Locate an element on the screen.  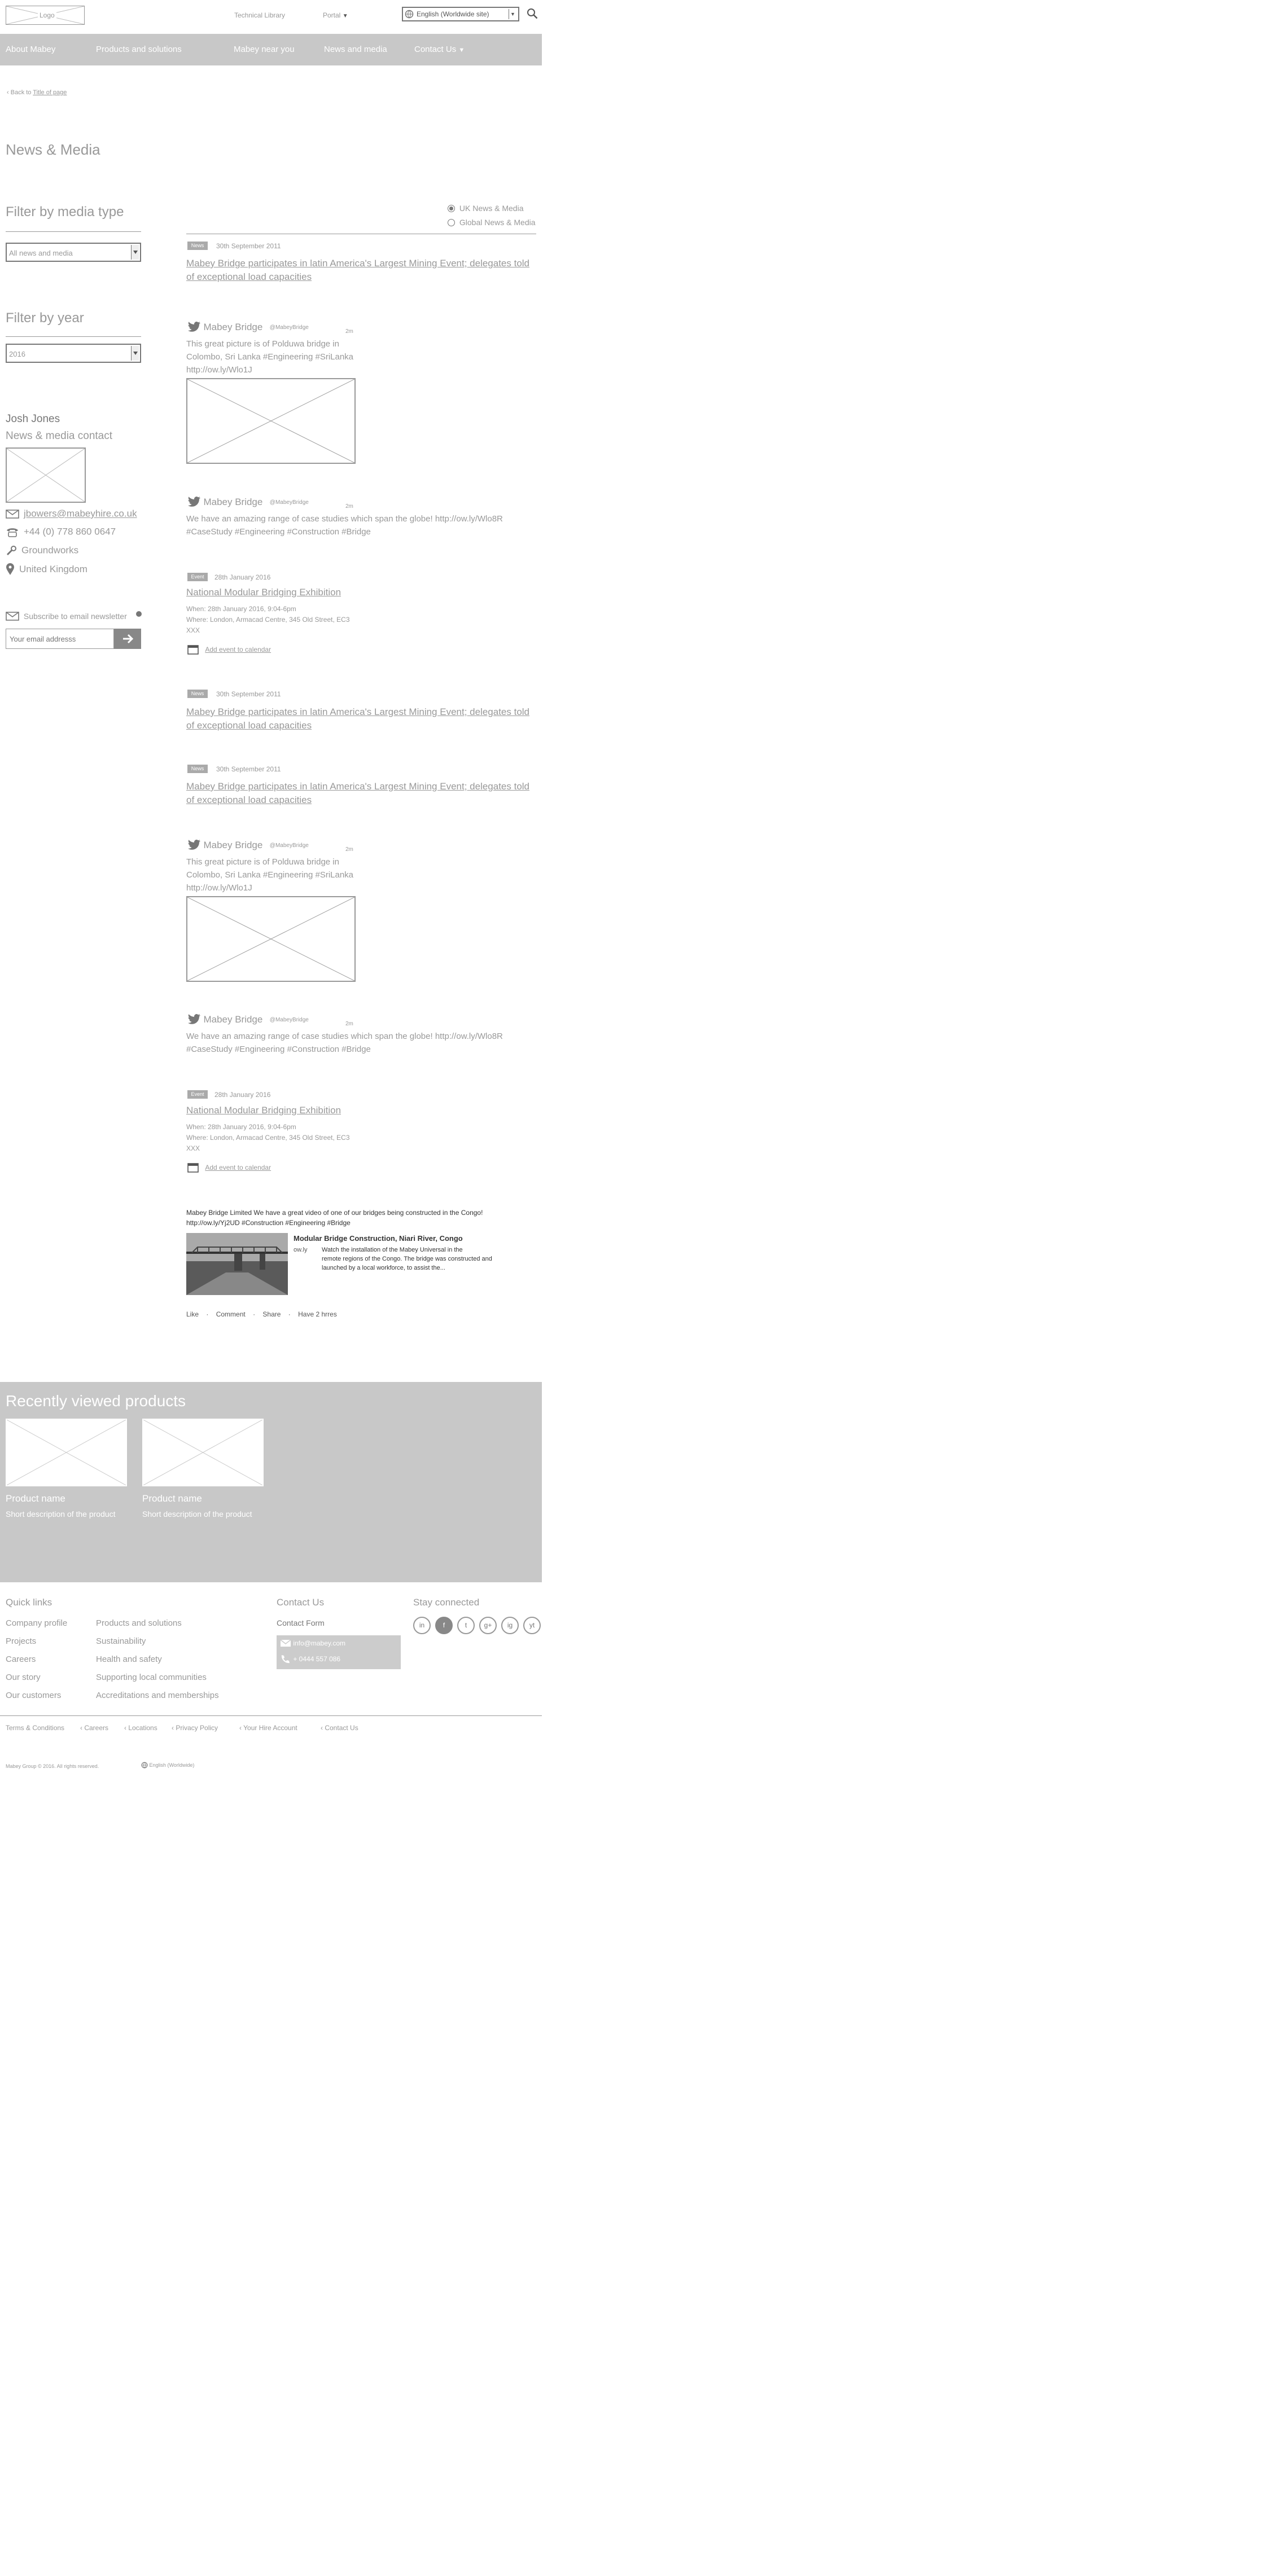
tweet-image is located at coordinates (271, 939).